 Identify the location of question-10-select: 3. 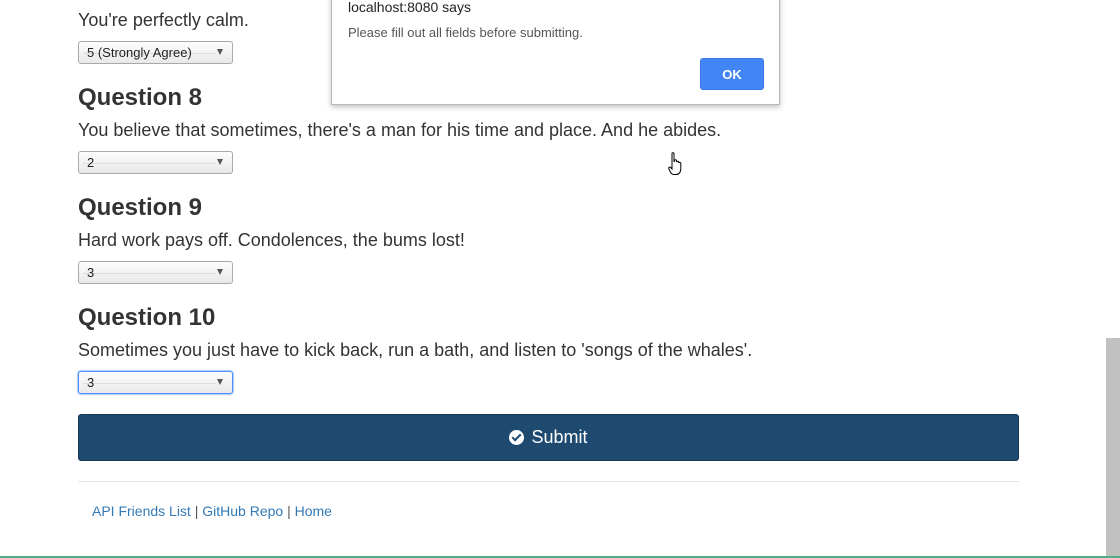
(155, 382).